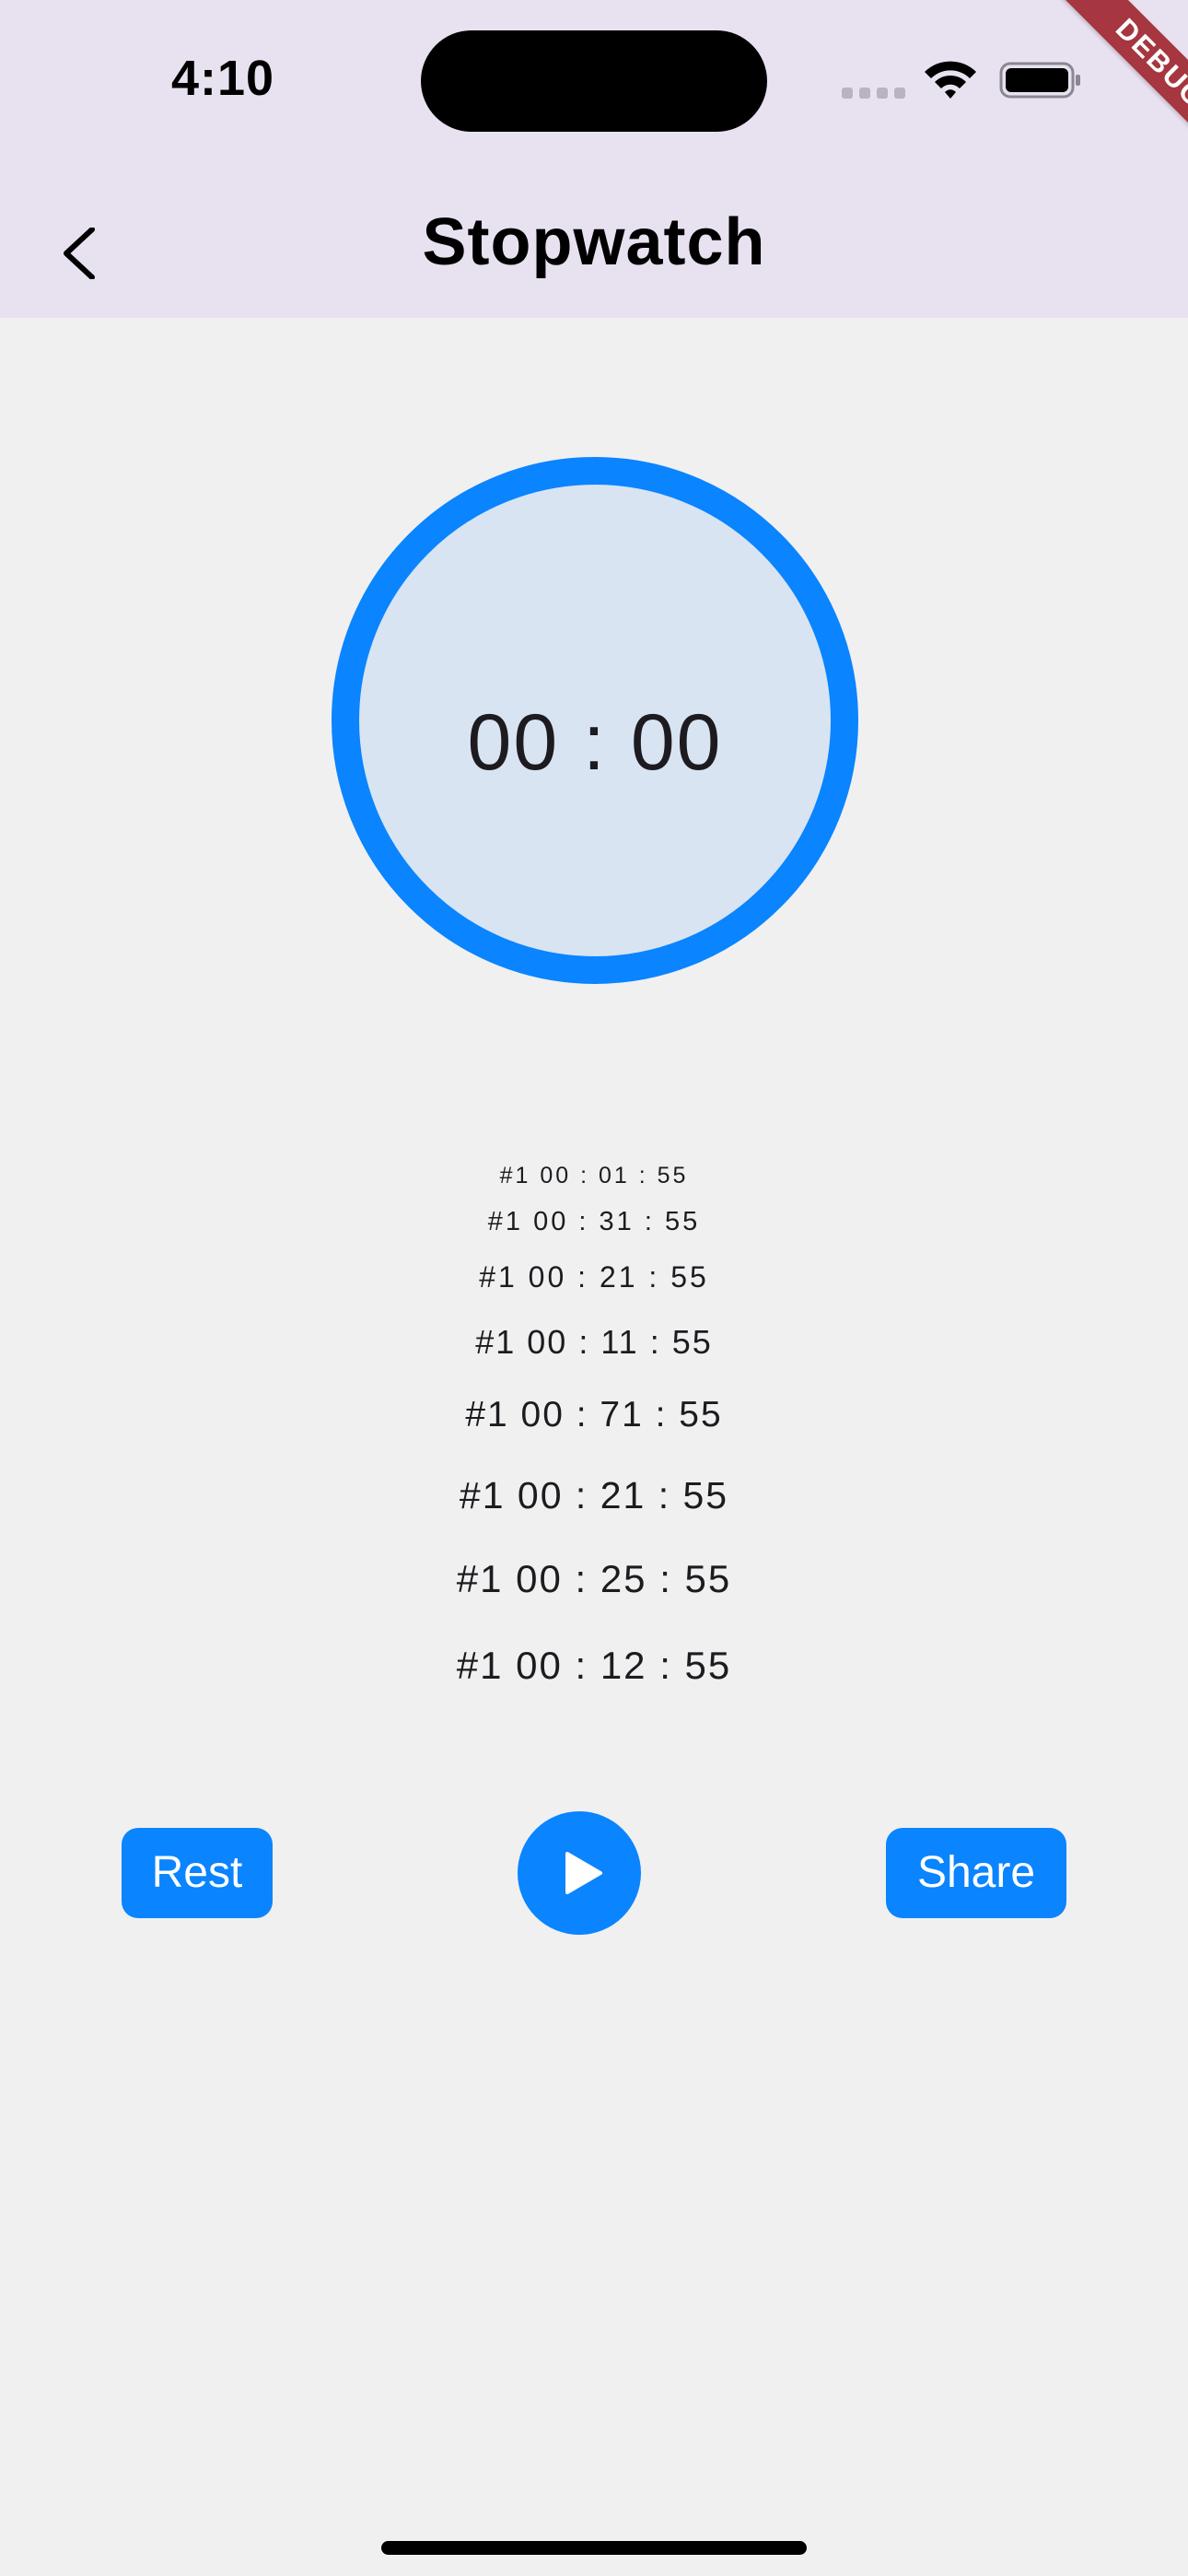 The height and width of the screenshot is (2576, 1188). I want to click on home-indicator, so click(594, 2548).